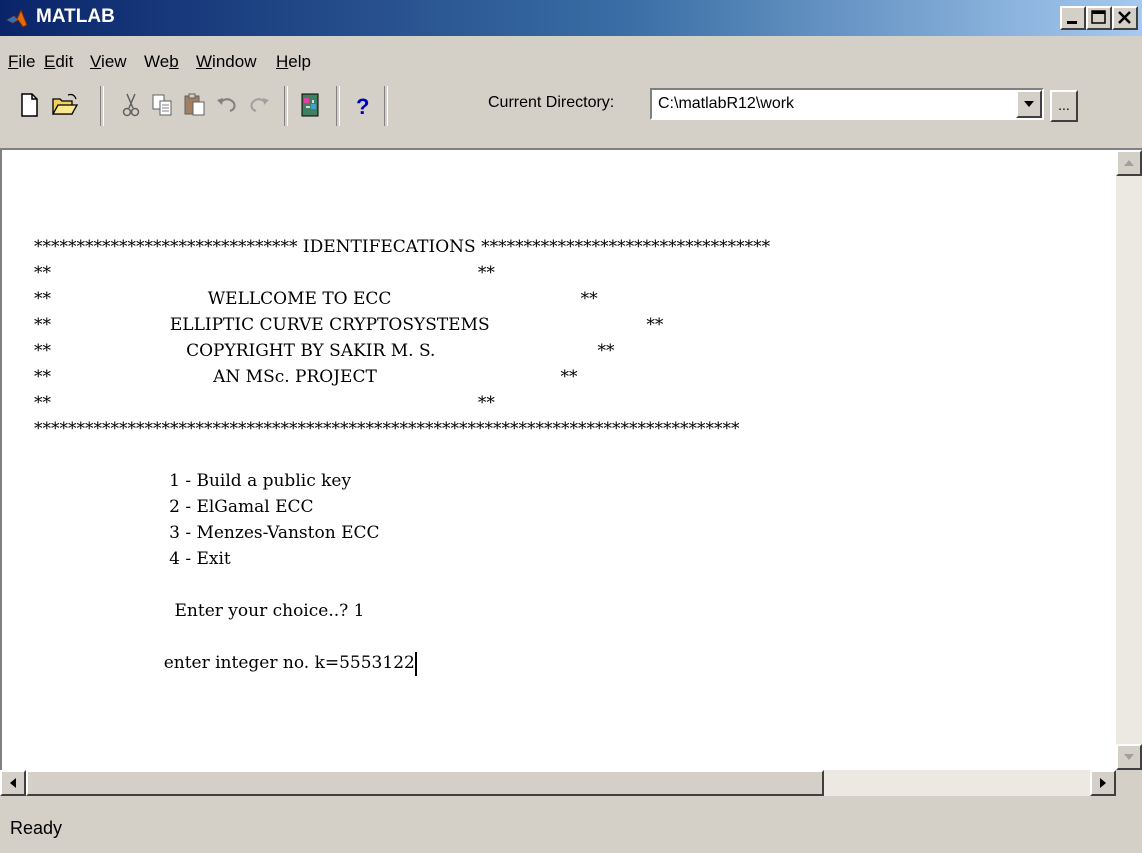 The image size is (1142, 853). Describe the element at coordinates (425, 783) in the screenshot. I see `horizontal-scroll-thumb` at that location.